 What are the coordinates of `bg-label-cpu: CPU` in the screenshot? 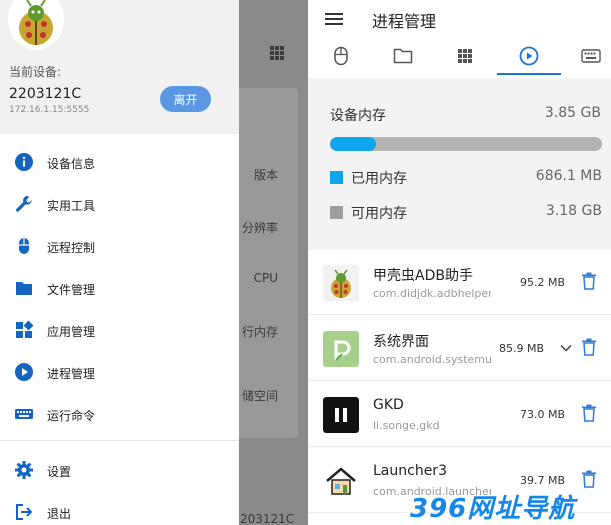 It's located at (265, 278).